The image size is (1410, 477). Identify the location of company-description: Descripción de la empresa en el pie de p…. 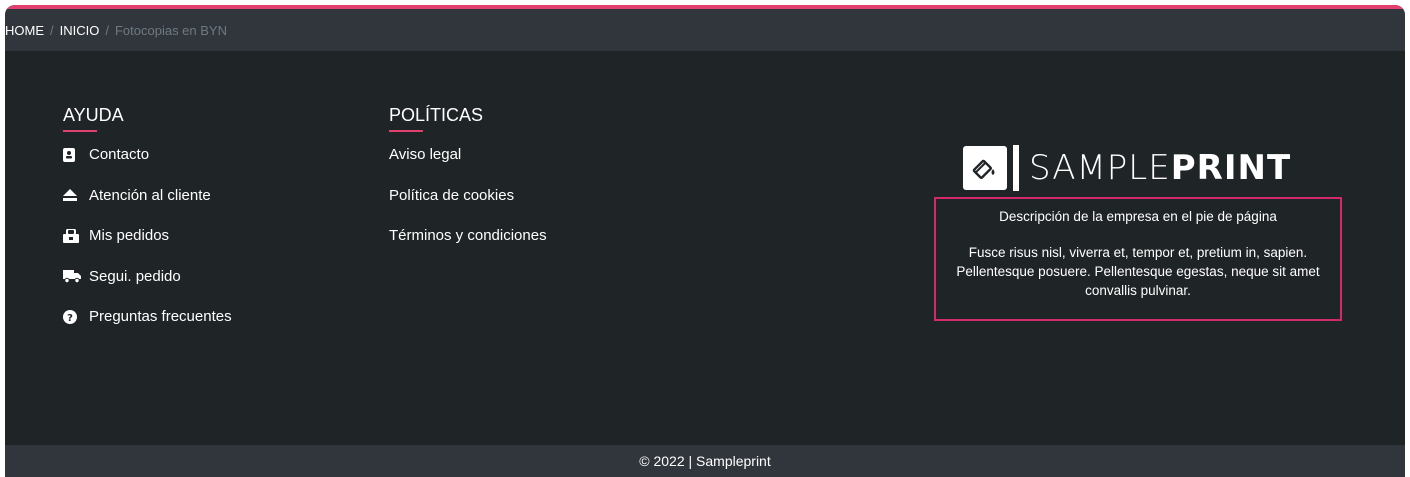
(1138, 259).